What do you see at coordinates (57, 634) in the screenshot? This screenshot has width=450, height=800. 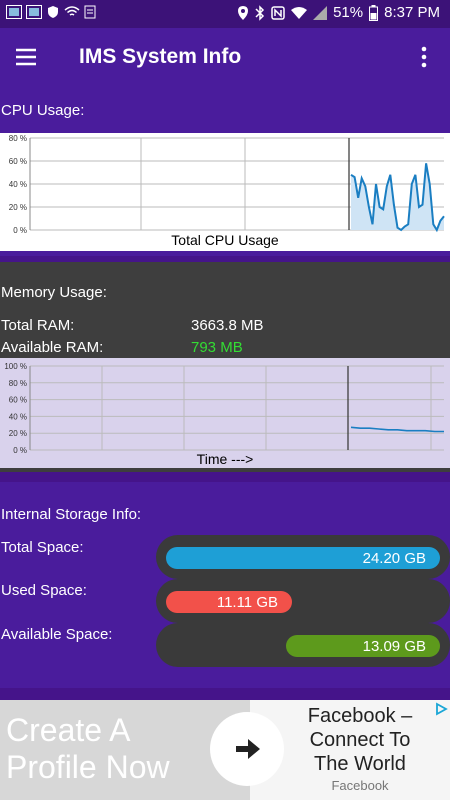 I see `available-space-label: Available Space:` at bounding box center [57, 634].